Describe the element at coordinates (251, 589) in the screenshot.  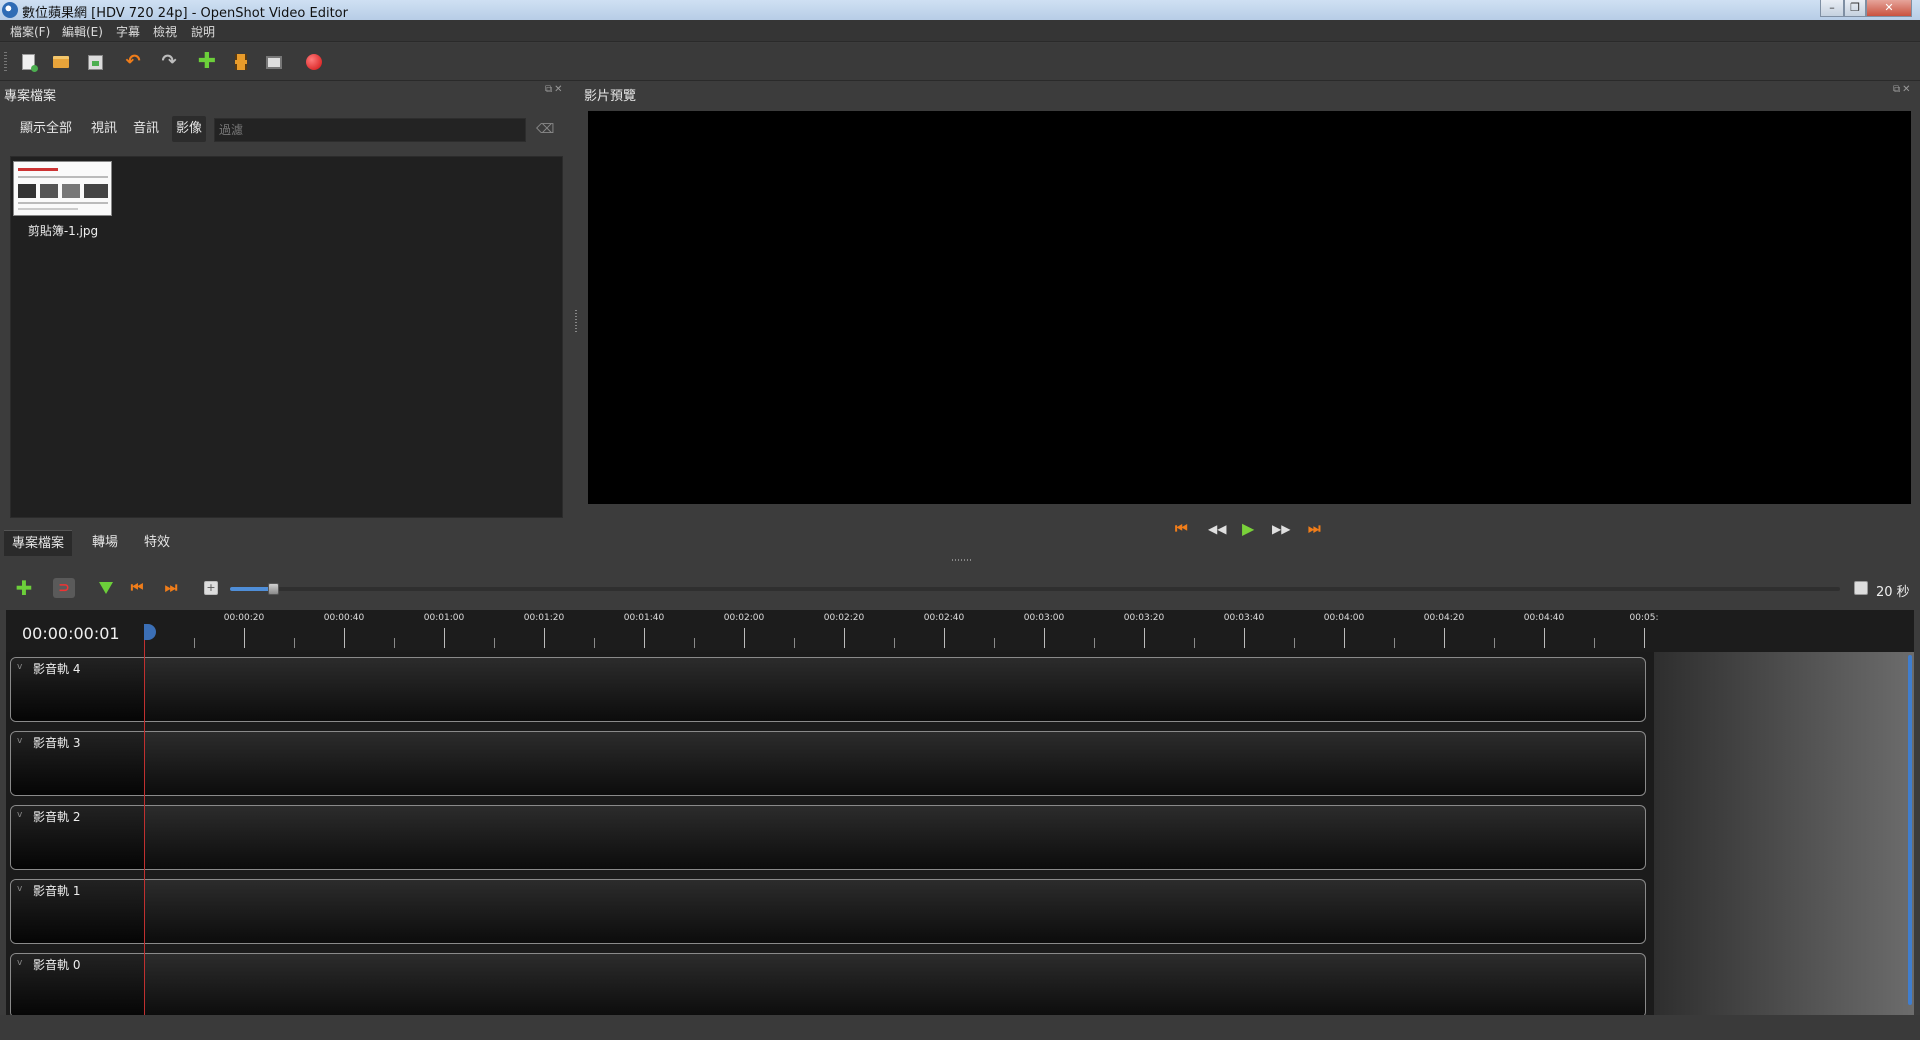
I see `zoom-slider-fill` at that location.